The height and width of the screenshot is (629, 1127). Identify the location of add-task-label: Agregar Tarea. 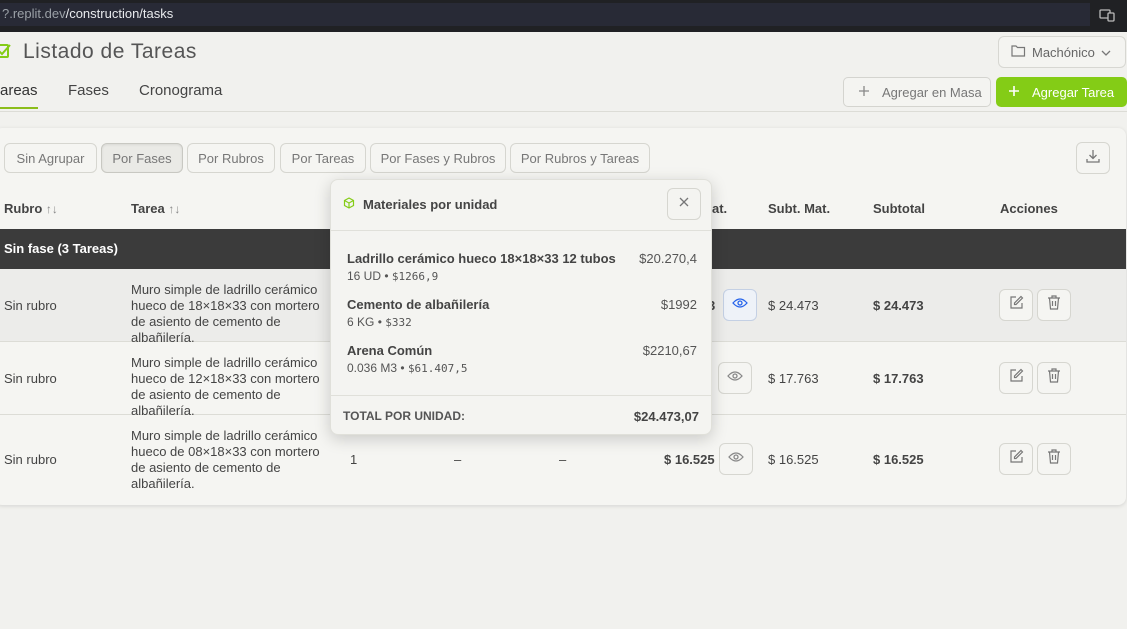
(1073, 92).